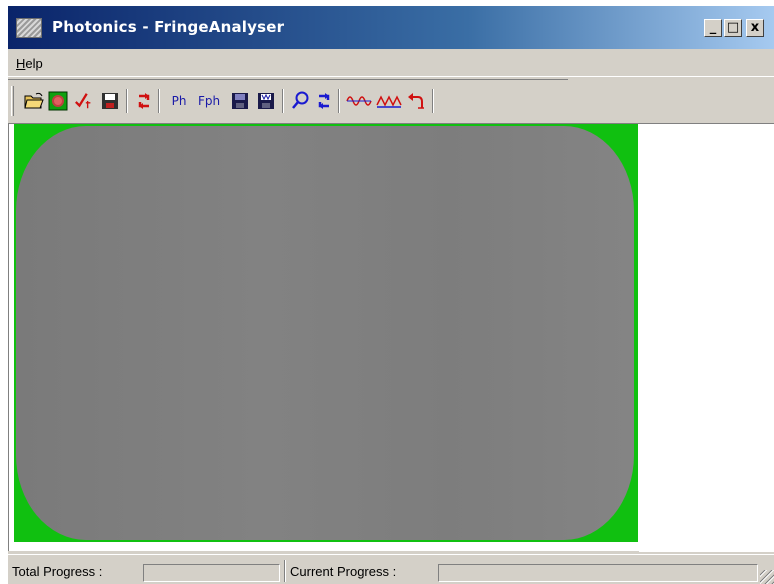  What do you see at coordinates (285, 571) in the screenshot?
I see `status-divider` at bounding box center [285, 571].